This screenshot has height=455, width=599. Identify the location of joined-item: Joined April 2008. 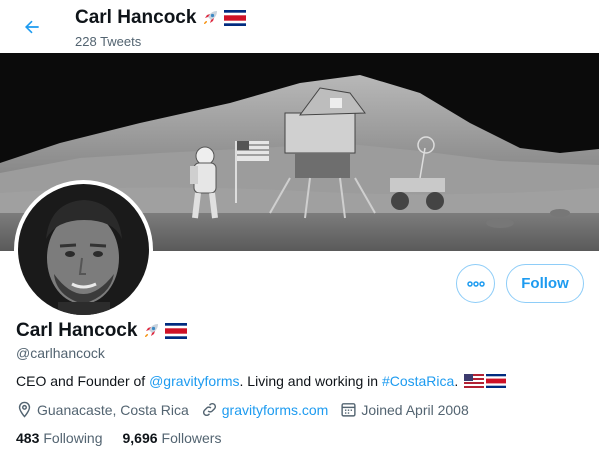
(404, 409).